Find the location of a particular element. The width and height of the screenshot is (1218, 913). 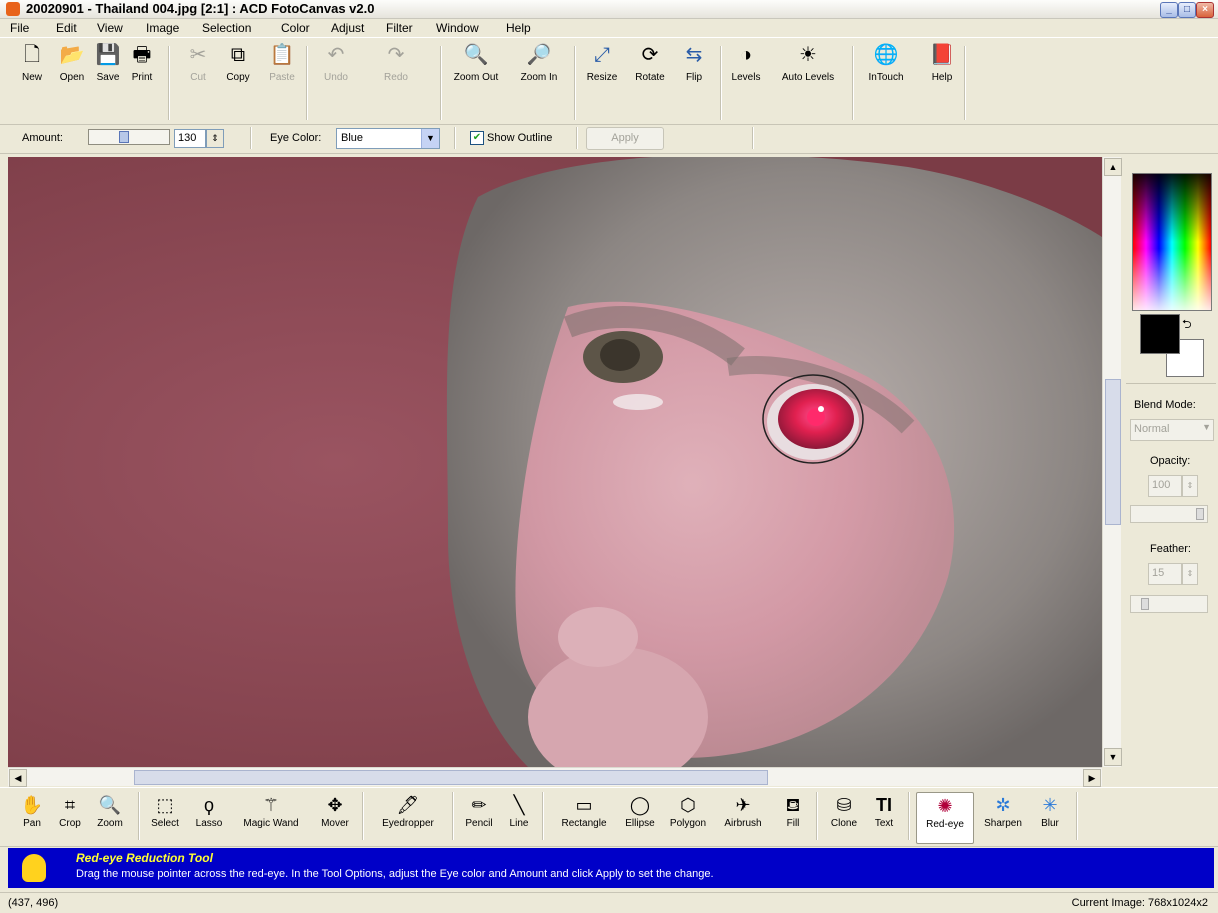

eye-color-select: Blue ▼ is located at coordinates (388, 138).